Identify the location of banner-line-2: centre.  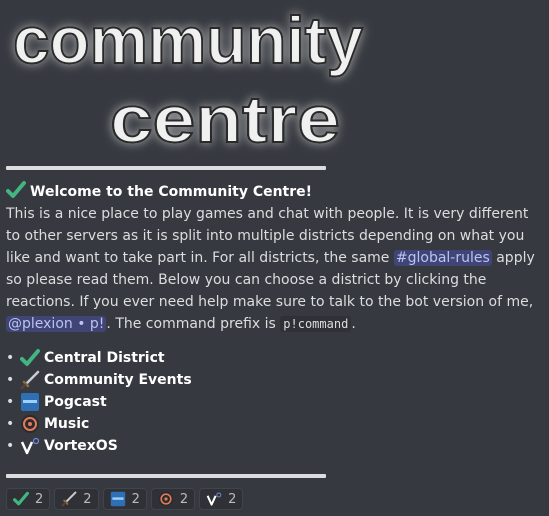
(225, 119).